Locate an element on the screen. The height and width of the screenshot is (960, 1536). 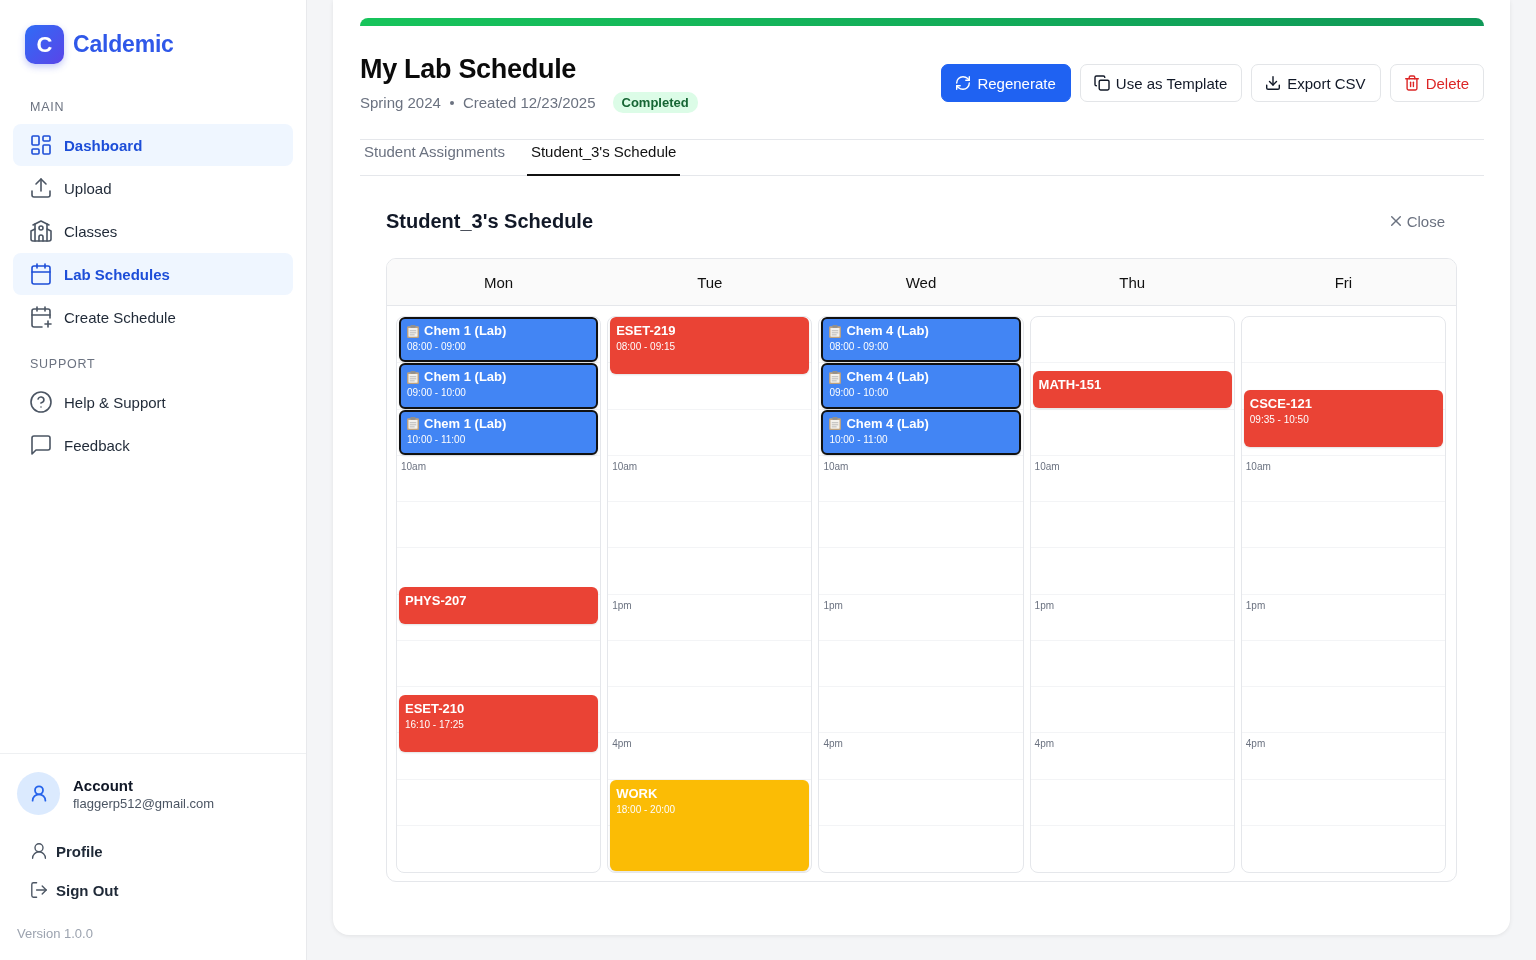
sidebar-item: Feedback is located at coordinates (153, 445).